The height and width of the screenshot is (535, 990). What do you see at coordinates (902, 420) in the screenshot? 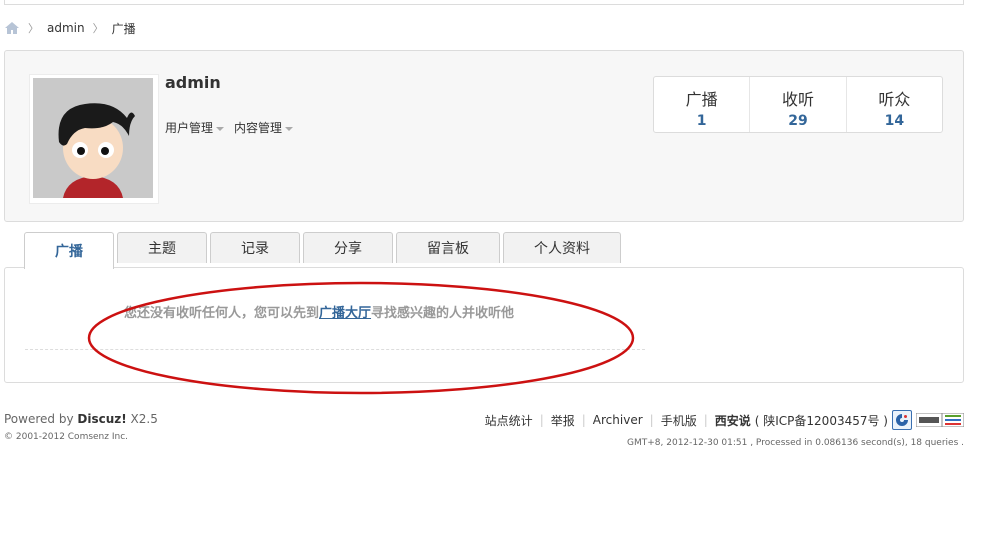
I see `security-badge-icon` at bounding box center [902, 420].